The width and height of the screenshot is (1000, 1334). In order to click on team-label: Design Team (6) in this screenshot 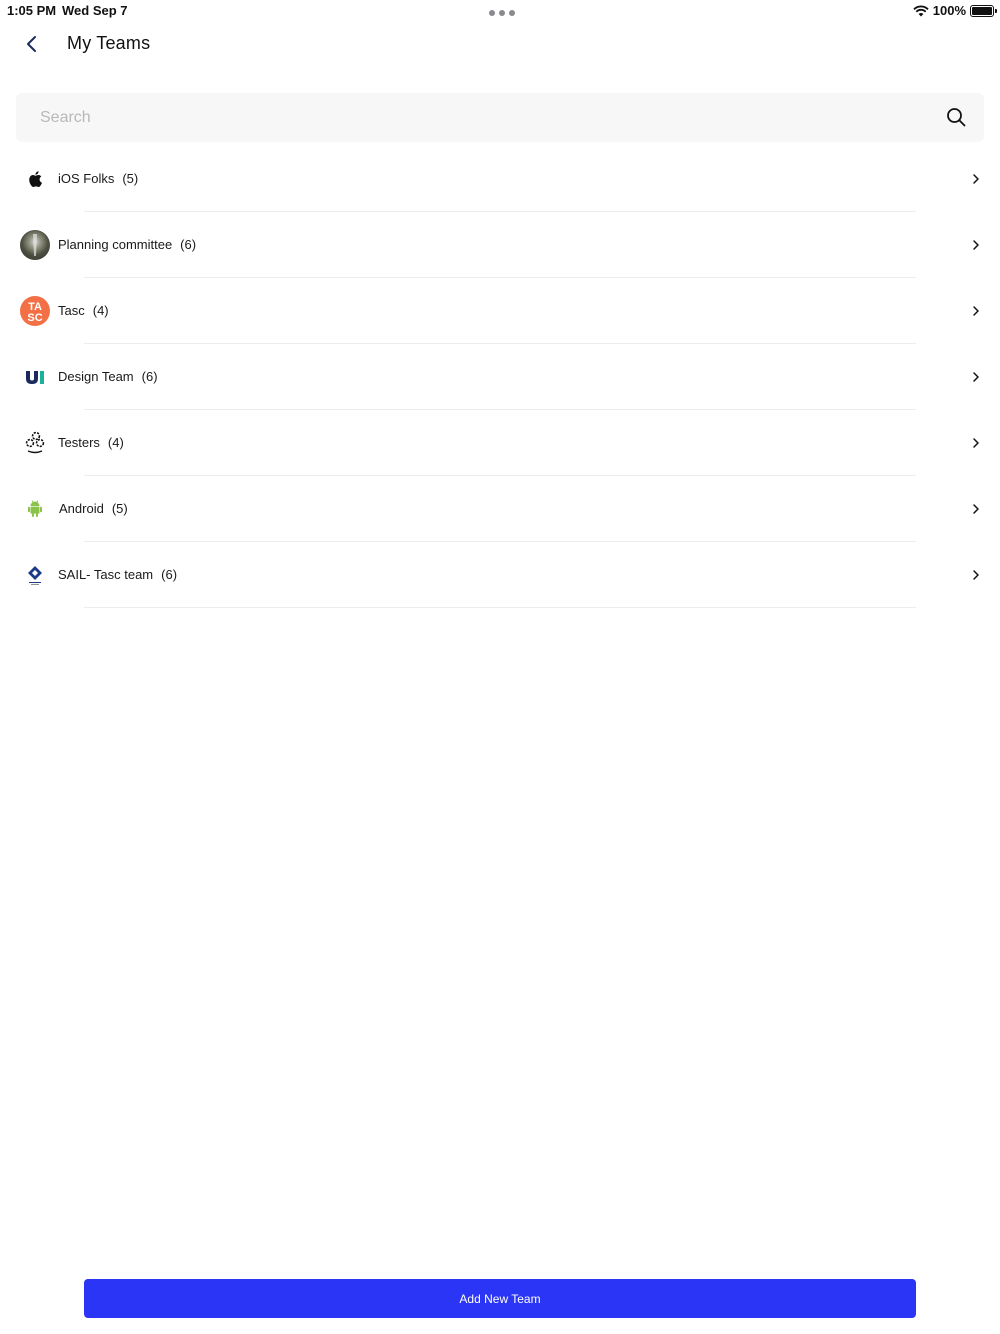, I will do `click(108, 376)`.